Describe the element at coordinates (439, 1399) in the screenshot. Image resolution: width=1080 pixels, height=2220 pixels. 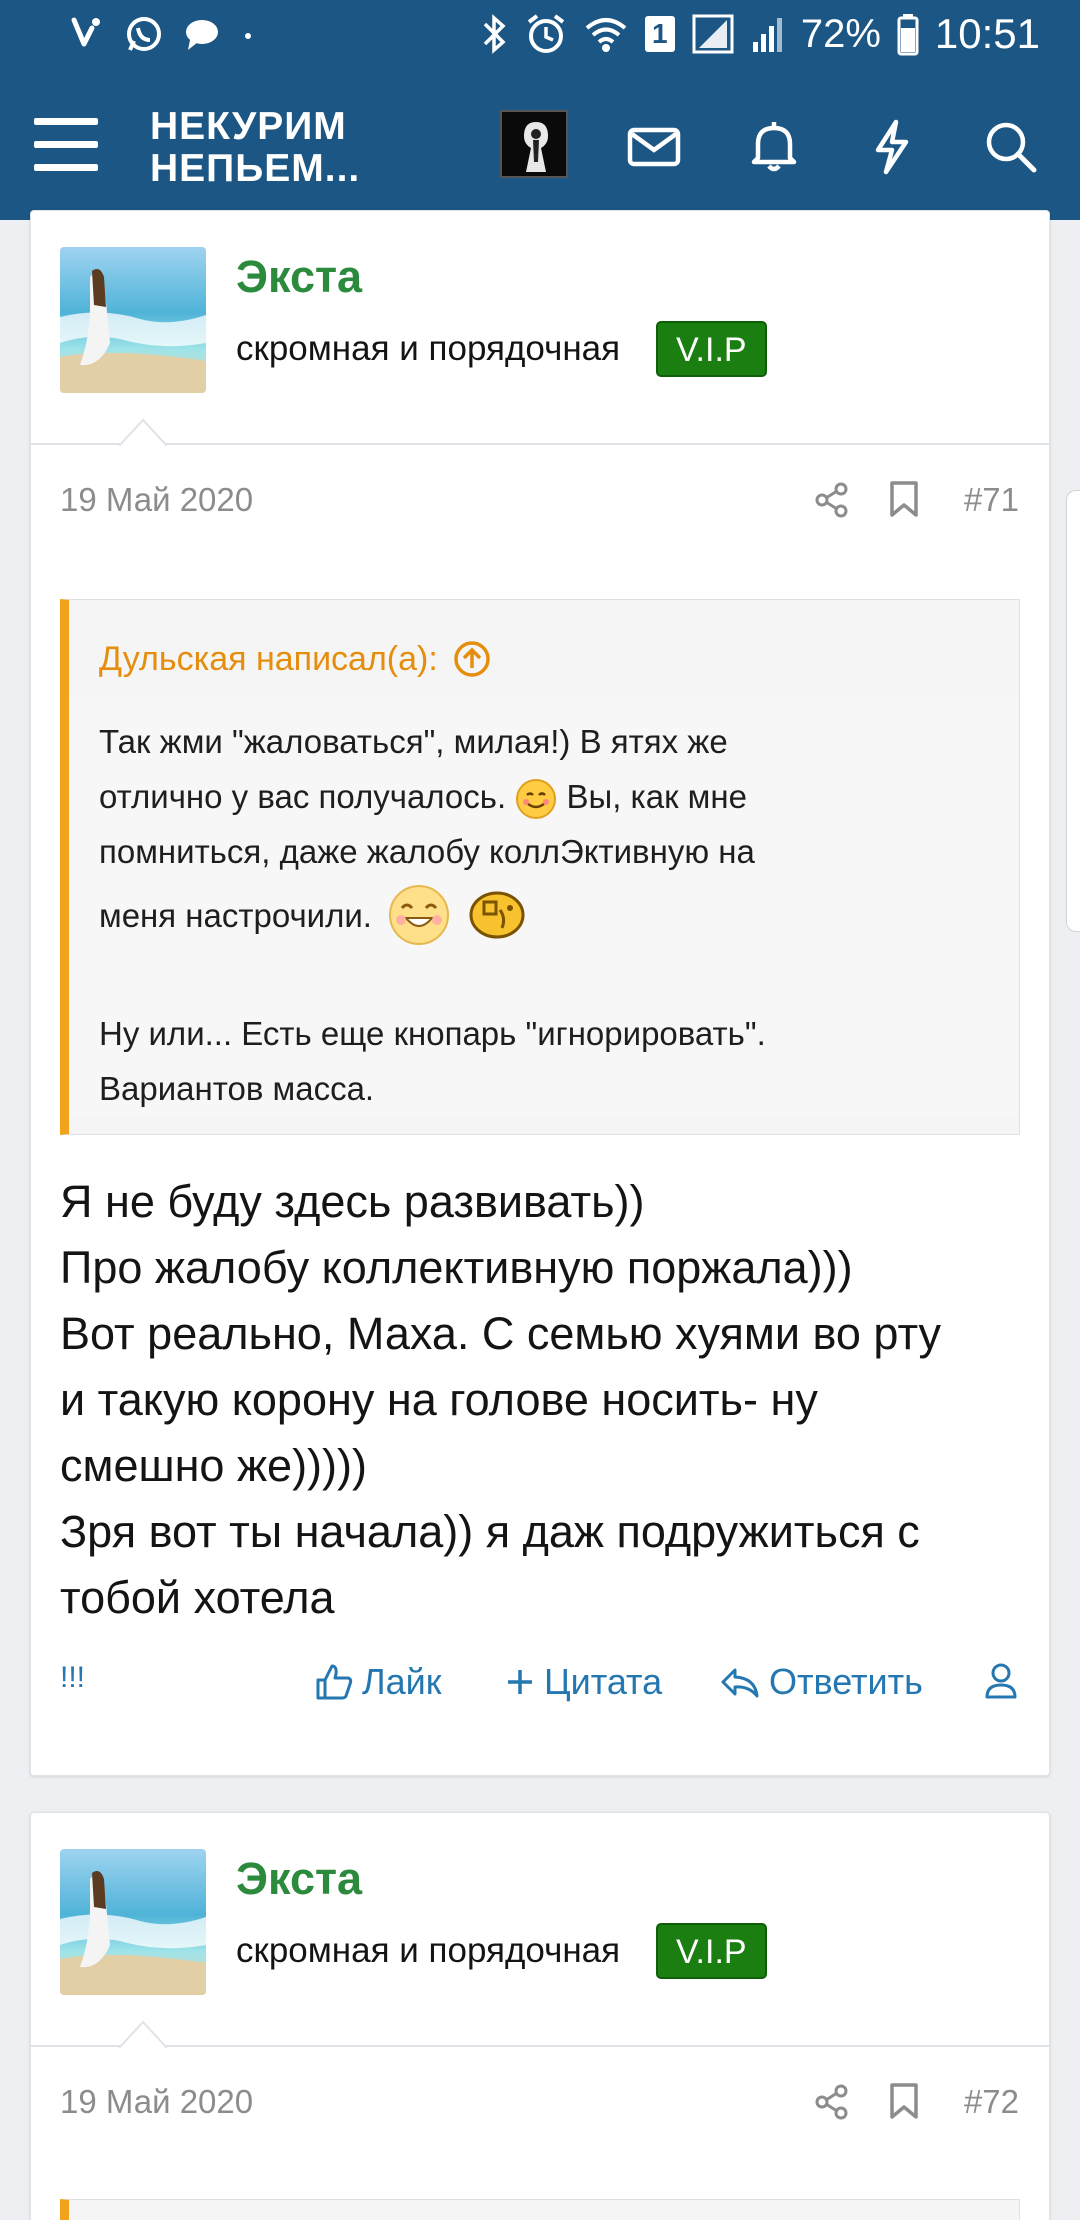
I see `message-line: и такую корону на голове носить- ну` at that location.